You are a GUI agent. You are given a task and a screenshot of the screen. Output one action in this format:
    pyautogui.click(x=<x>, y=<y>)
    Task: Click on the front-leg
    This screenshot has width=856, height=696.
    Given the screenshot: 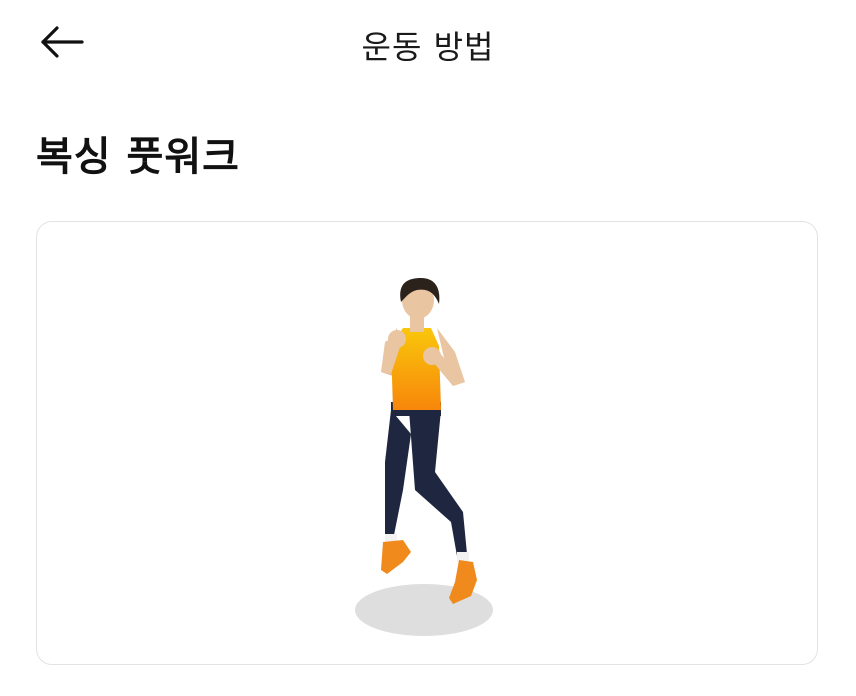 What is the action you would take?
    pyautogui.click(x=438, y=483)
    